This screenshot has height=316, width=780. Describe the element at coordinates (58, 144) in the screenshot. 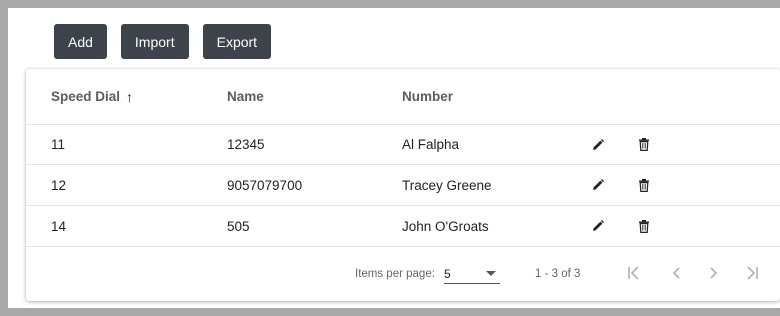

I see `speed-dial-cell: 11` at that location.